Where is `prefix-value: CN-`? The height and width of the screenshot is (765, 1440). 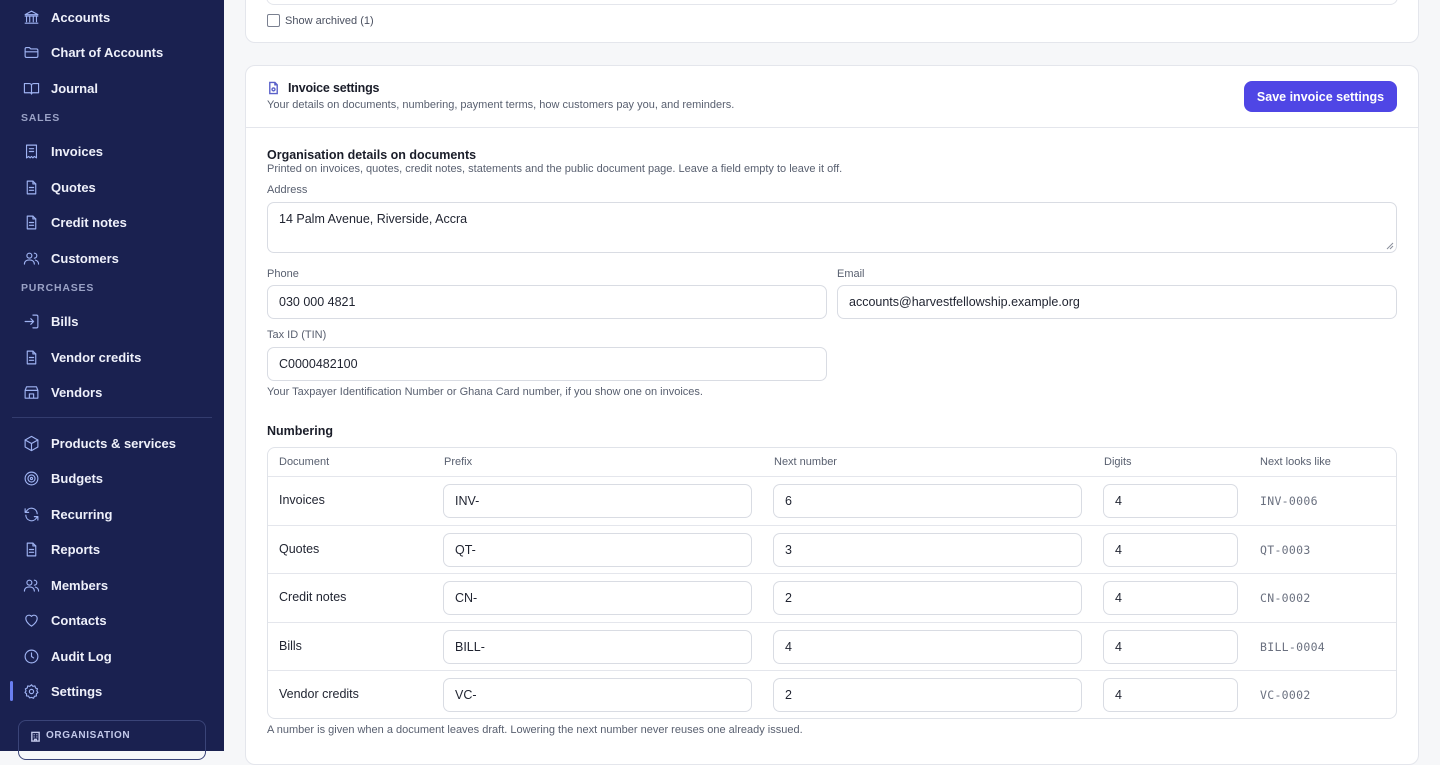 prefix-value: CN- is located at coordinates (466, 598).